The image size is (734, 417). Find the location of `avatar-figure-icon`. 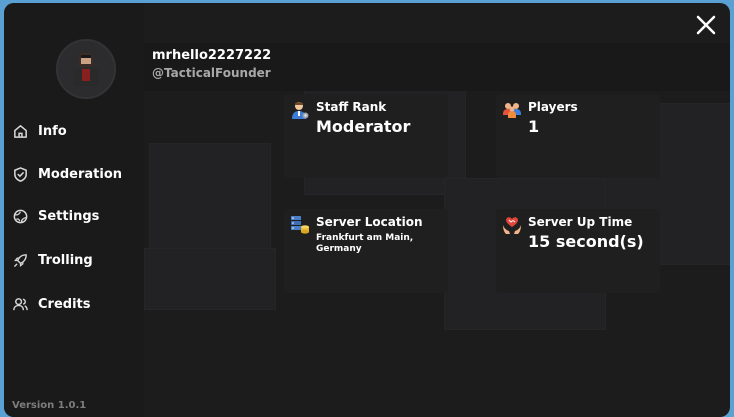

avatar-figure-icon is located at coordinates (86, 69).